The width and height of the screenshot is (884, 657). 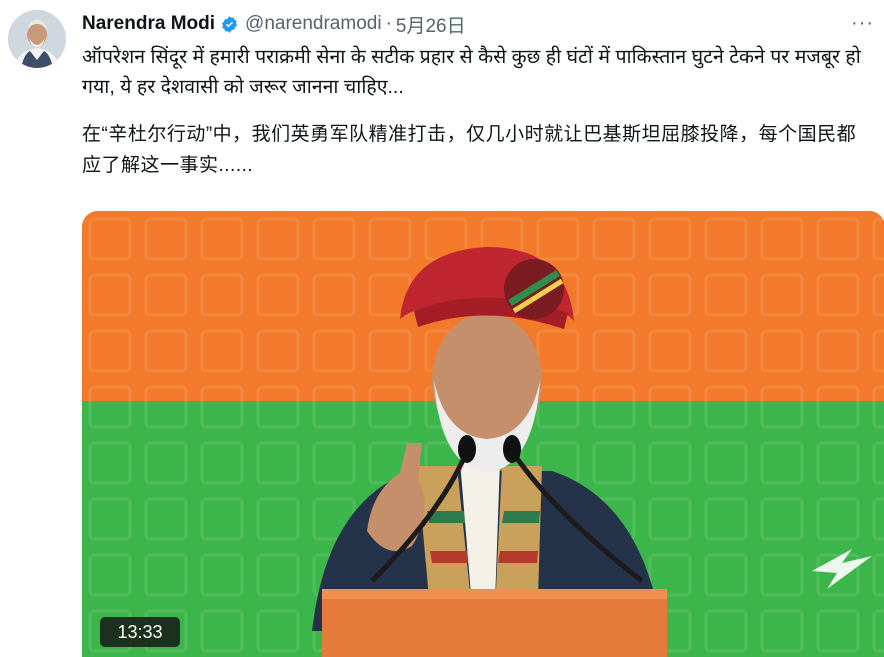 I want to click on avatar-portrait, so click(x=37, y=39).